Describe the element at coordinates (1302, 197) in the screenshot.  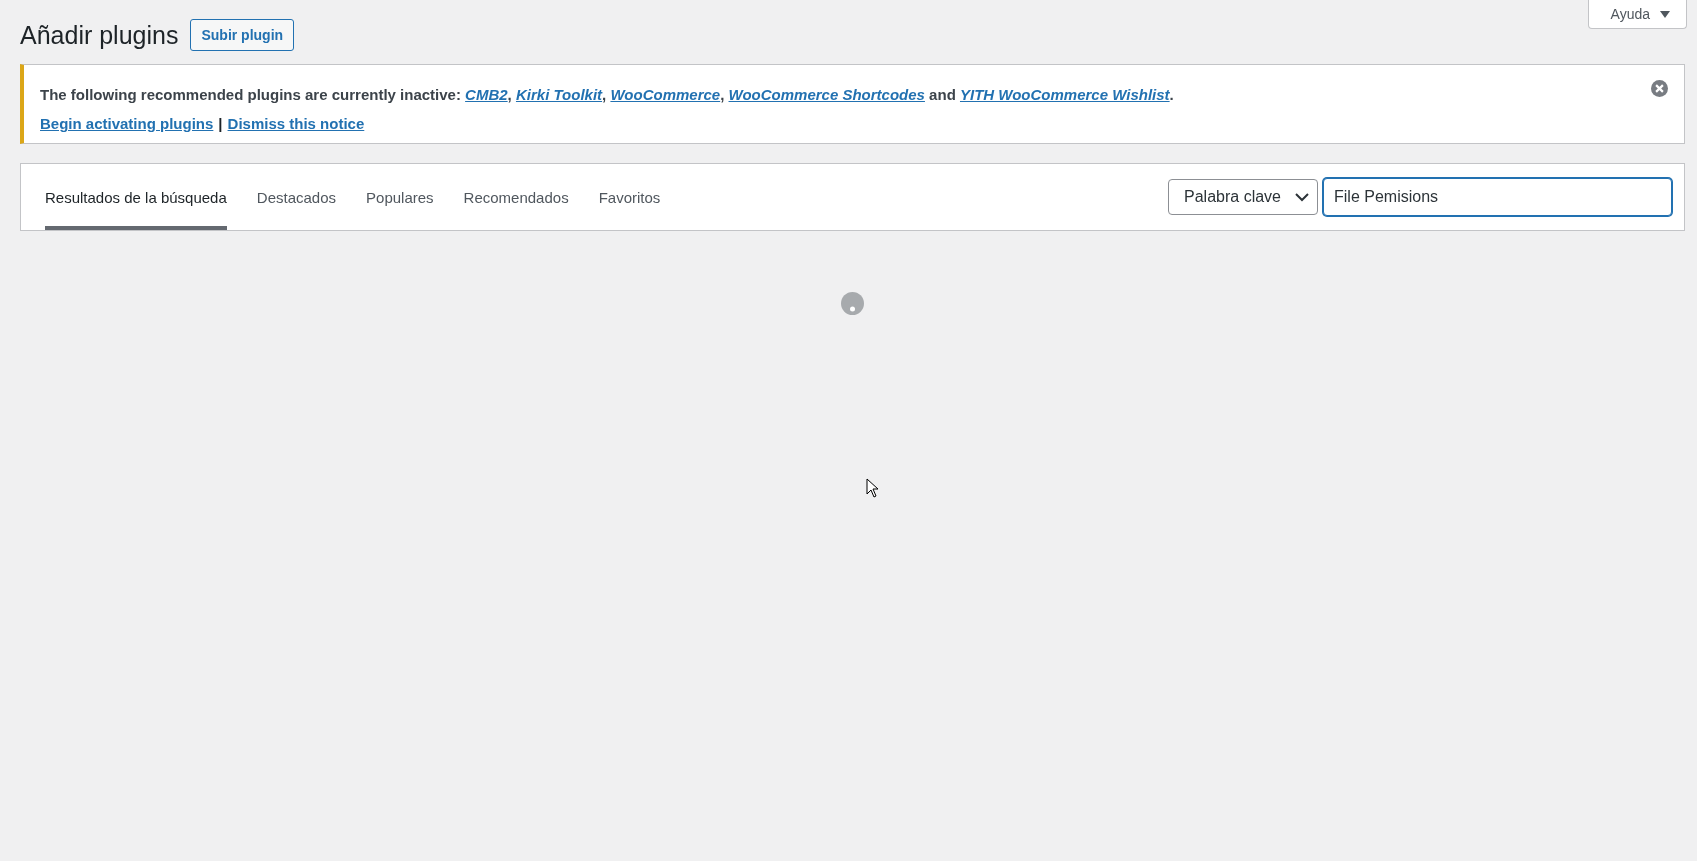
I see `chevron-down-icon` at that location.